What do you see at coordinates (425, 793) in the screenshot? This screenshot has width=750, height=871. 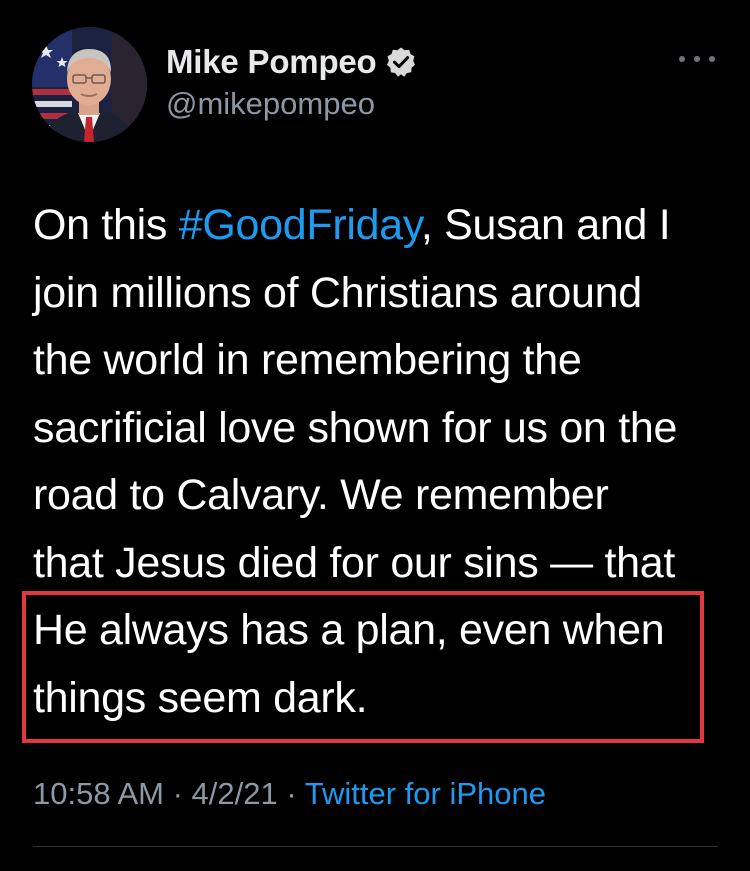 I see `tweet-source-link: Twitter for iPhone` at bounding box center [425, 793].